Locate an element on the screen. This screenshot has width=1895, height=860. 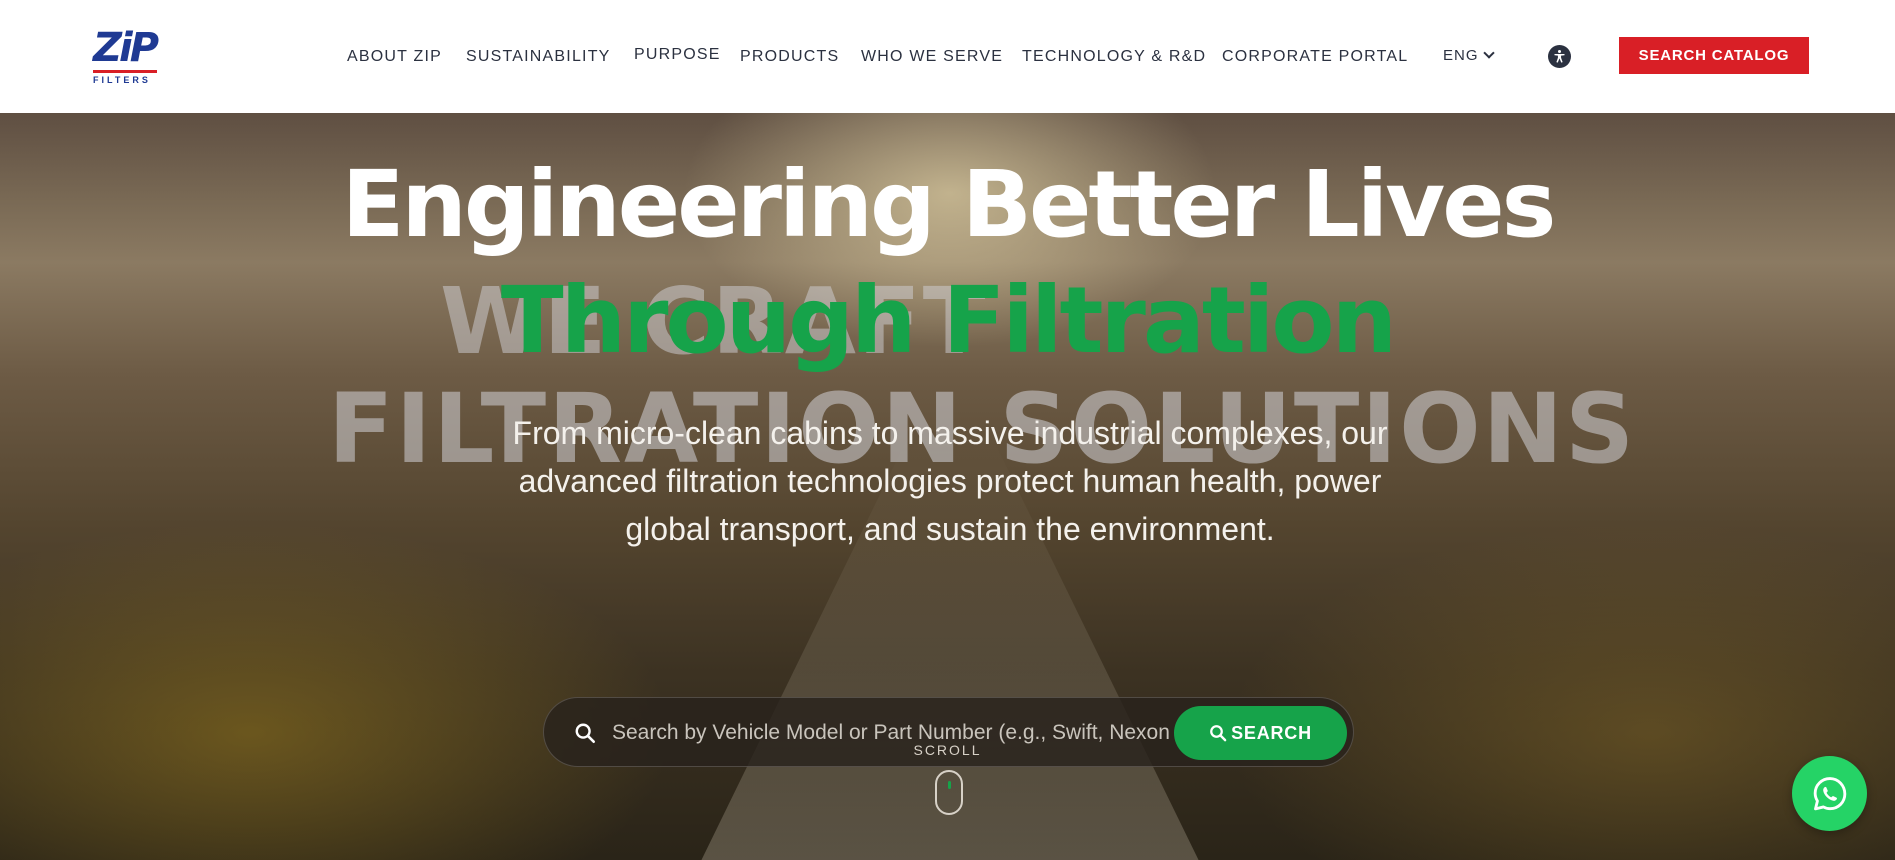
search-catalog-button: SEARCH CATALOG is located at coordinates (1714, 55).